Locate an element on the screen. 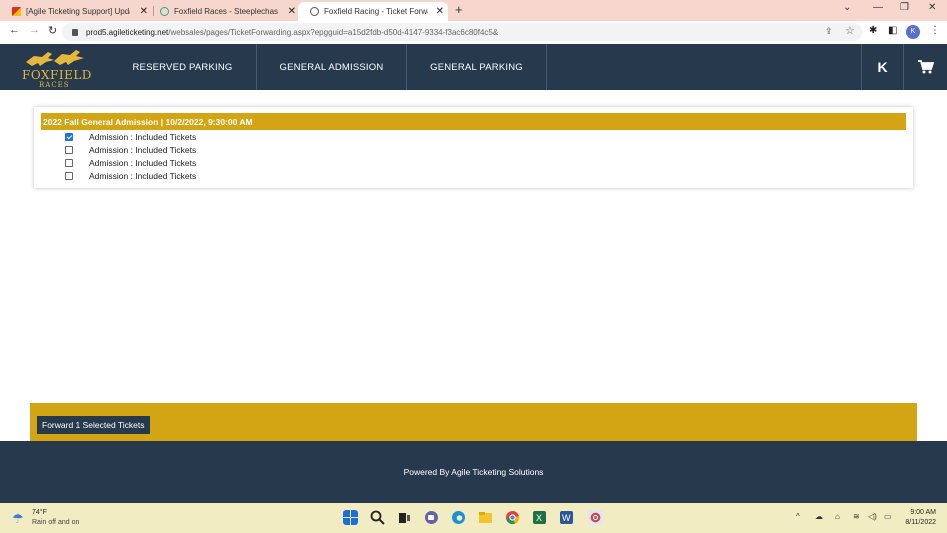 This screenshot has height=533, width=947. lock-icon is located at coordinates (75, 32).